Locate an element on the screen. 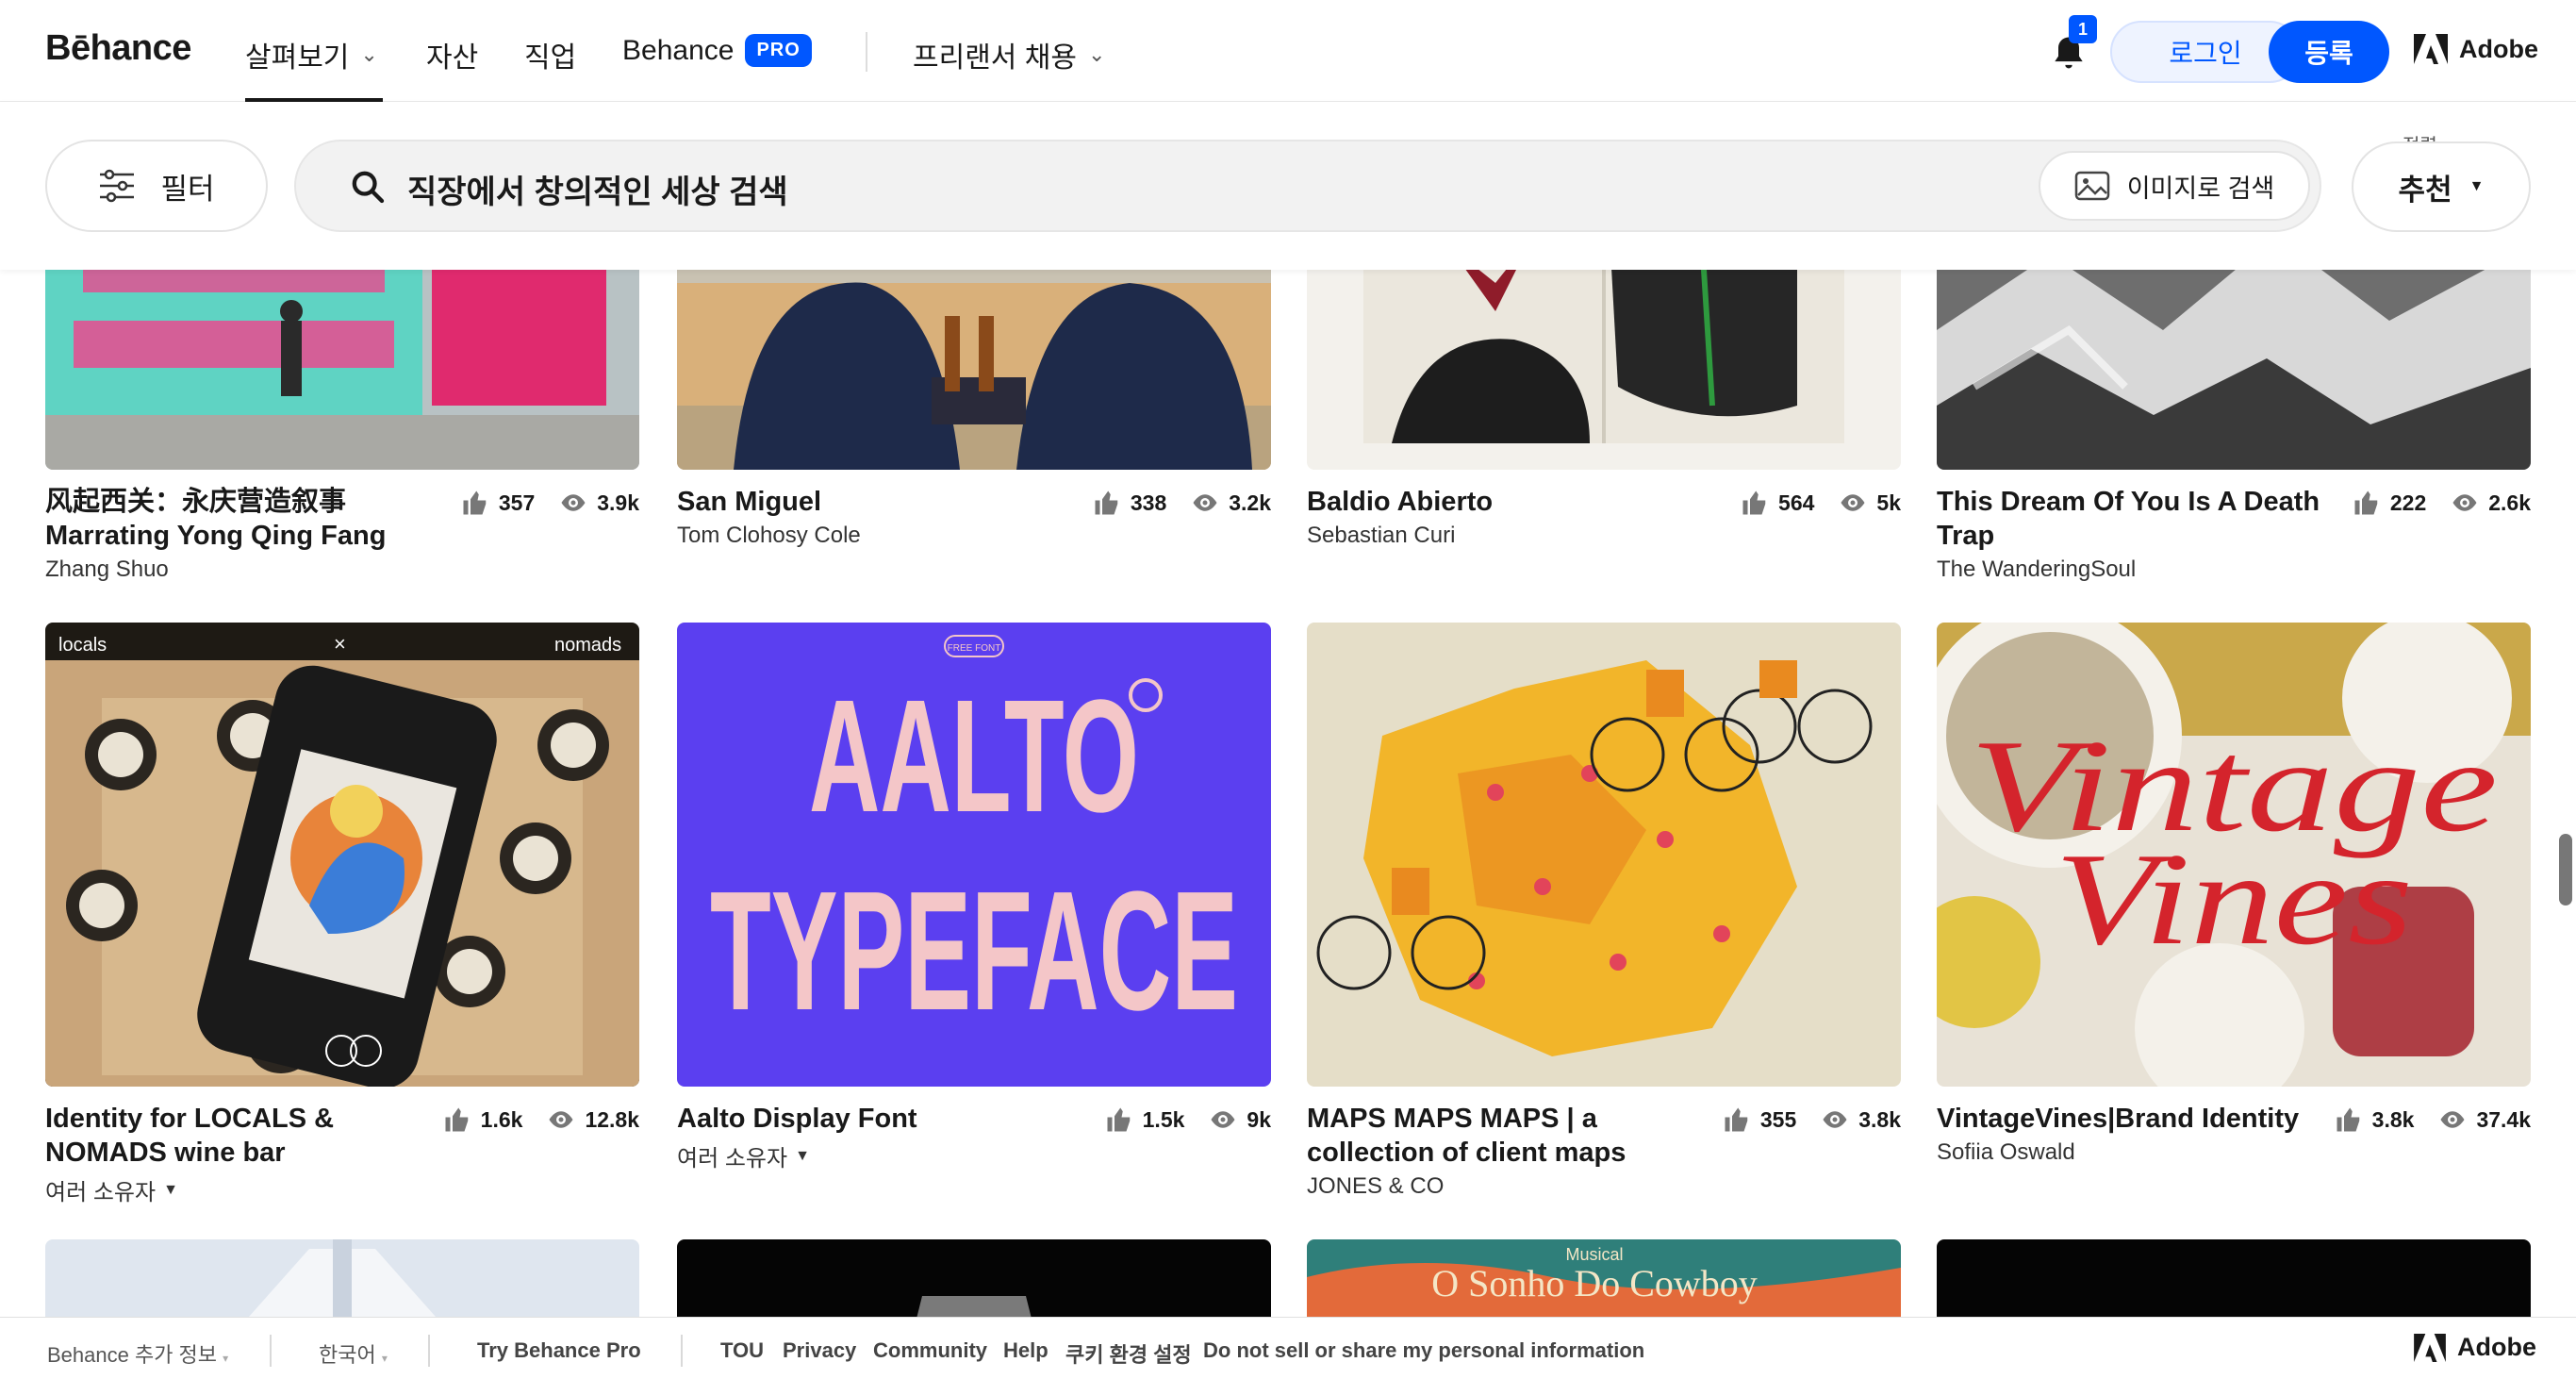 This screenshot has width=2576, height=1379. views-stat: 12.8k is located at coordinates (593, 1119).